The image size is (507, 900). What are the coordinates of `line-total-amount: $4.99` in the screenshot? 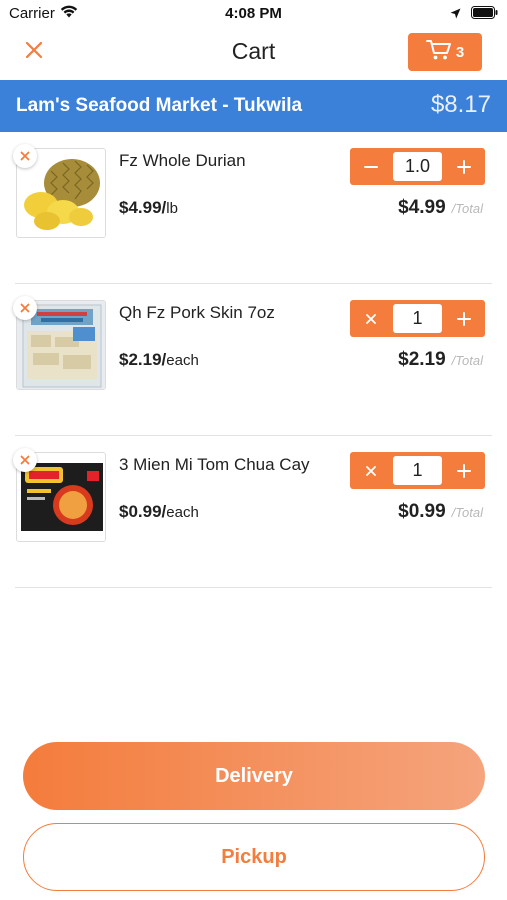 It's located at (422, 207).